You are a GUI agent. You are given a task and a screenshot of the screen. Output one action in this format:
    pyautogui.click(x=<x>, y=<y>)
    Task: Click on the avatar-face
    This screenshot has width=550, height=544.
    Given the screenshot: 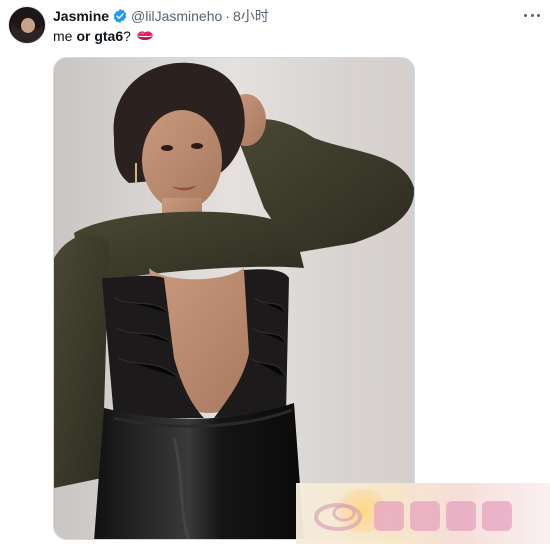 What is the action you would take?
    pyautogui.click(x=28, y=25)
    